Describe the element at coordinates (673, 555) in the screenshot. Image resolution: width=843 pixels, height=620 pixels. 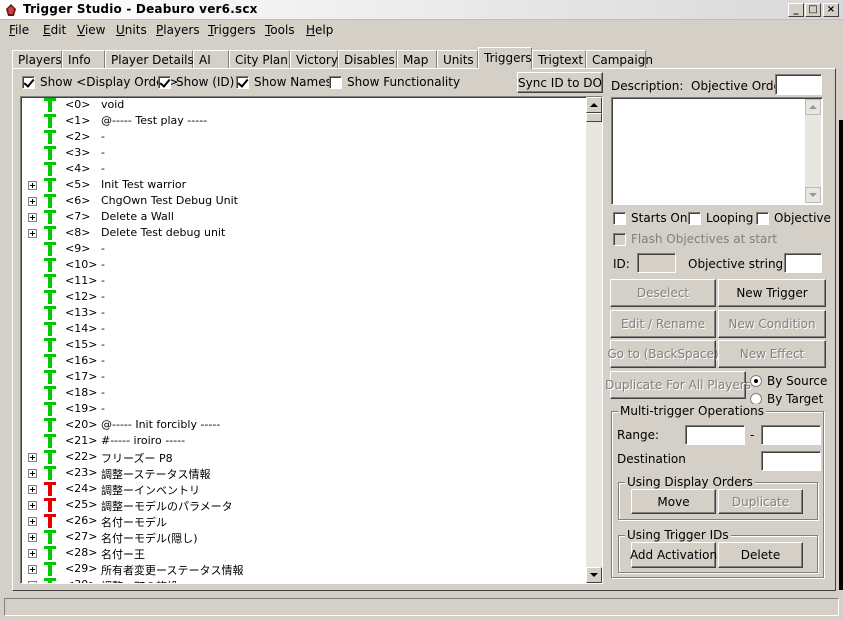
I see `add-activation-button: Add Activation` at that location.